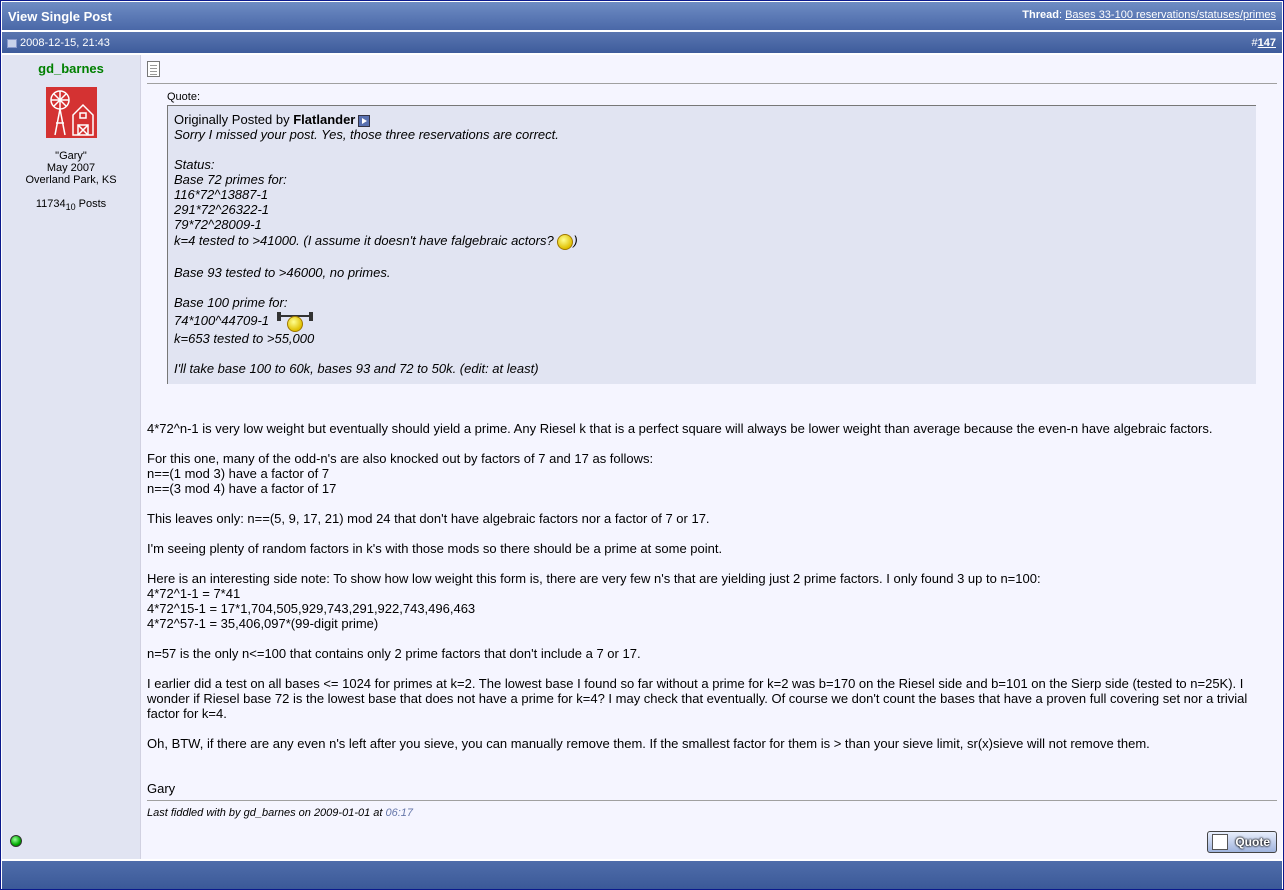  What do you see at coordinates (231, 302) in the screenshot?
I see `quote-line: Base 100 prime for:` at bounding box center [231, 302].